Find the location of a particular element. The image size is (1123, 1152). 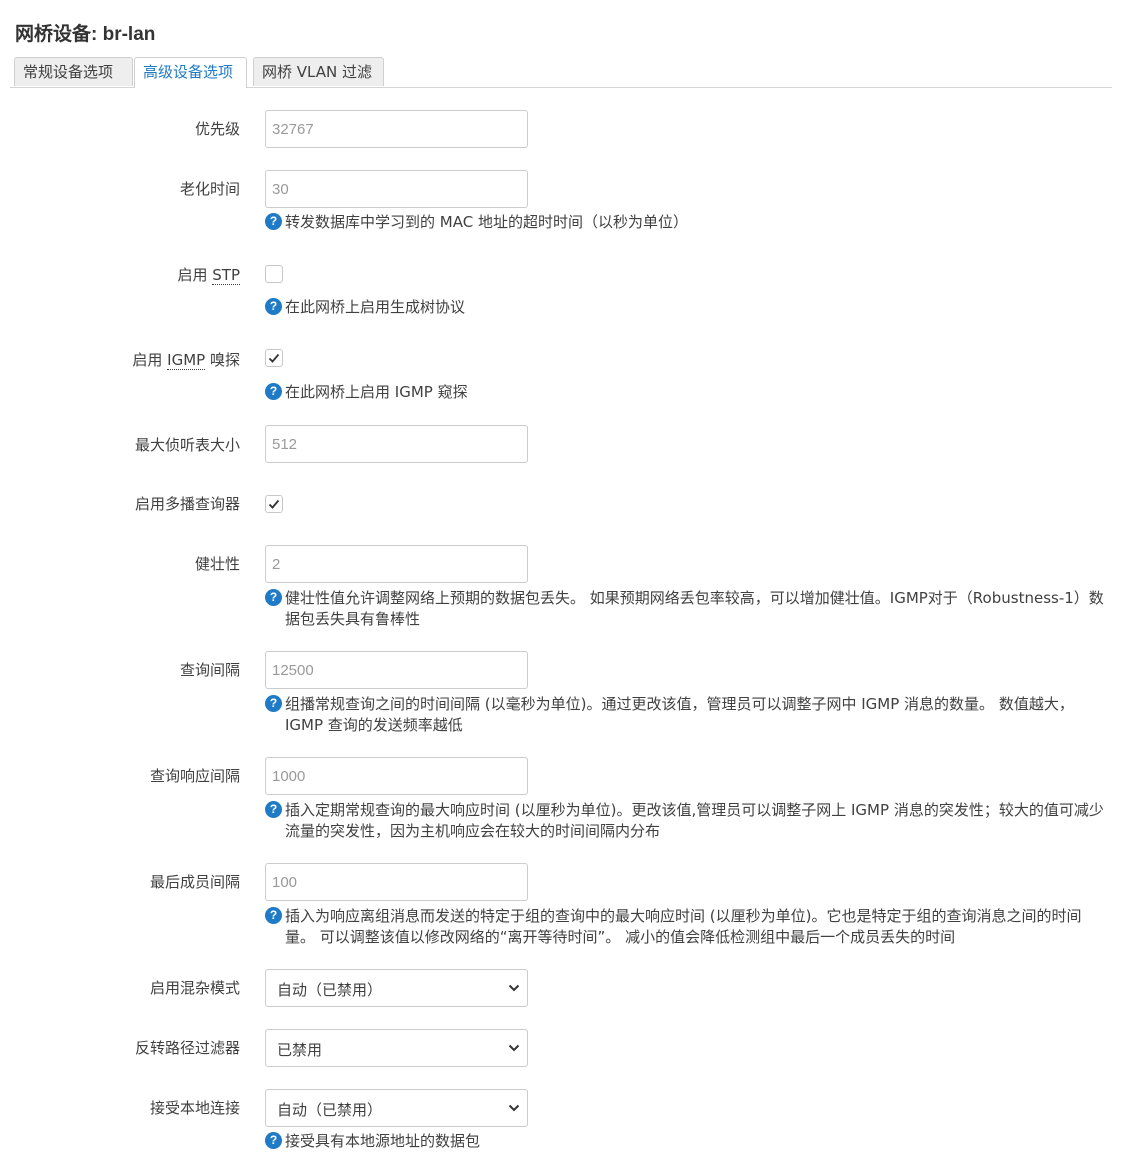

igmp-snooping-help: ? 在此网桥上启用 IGMP 窥探 is located at coordinates (686, 392).